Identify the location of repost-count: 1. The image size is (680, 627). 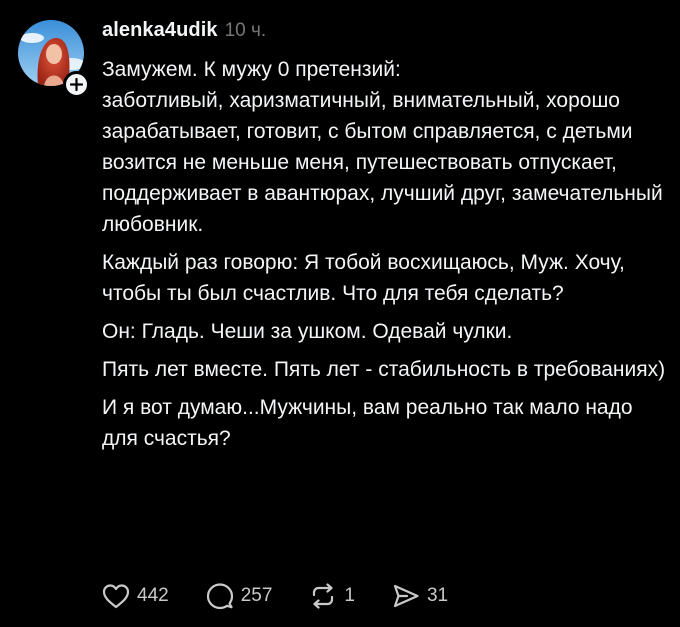
(349, 595).